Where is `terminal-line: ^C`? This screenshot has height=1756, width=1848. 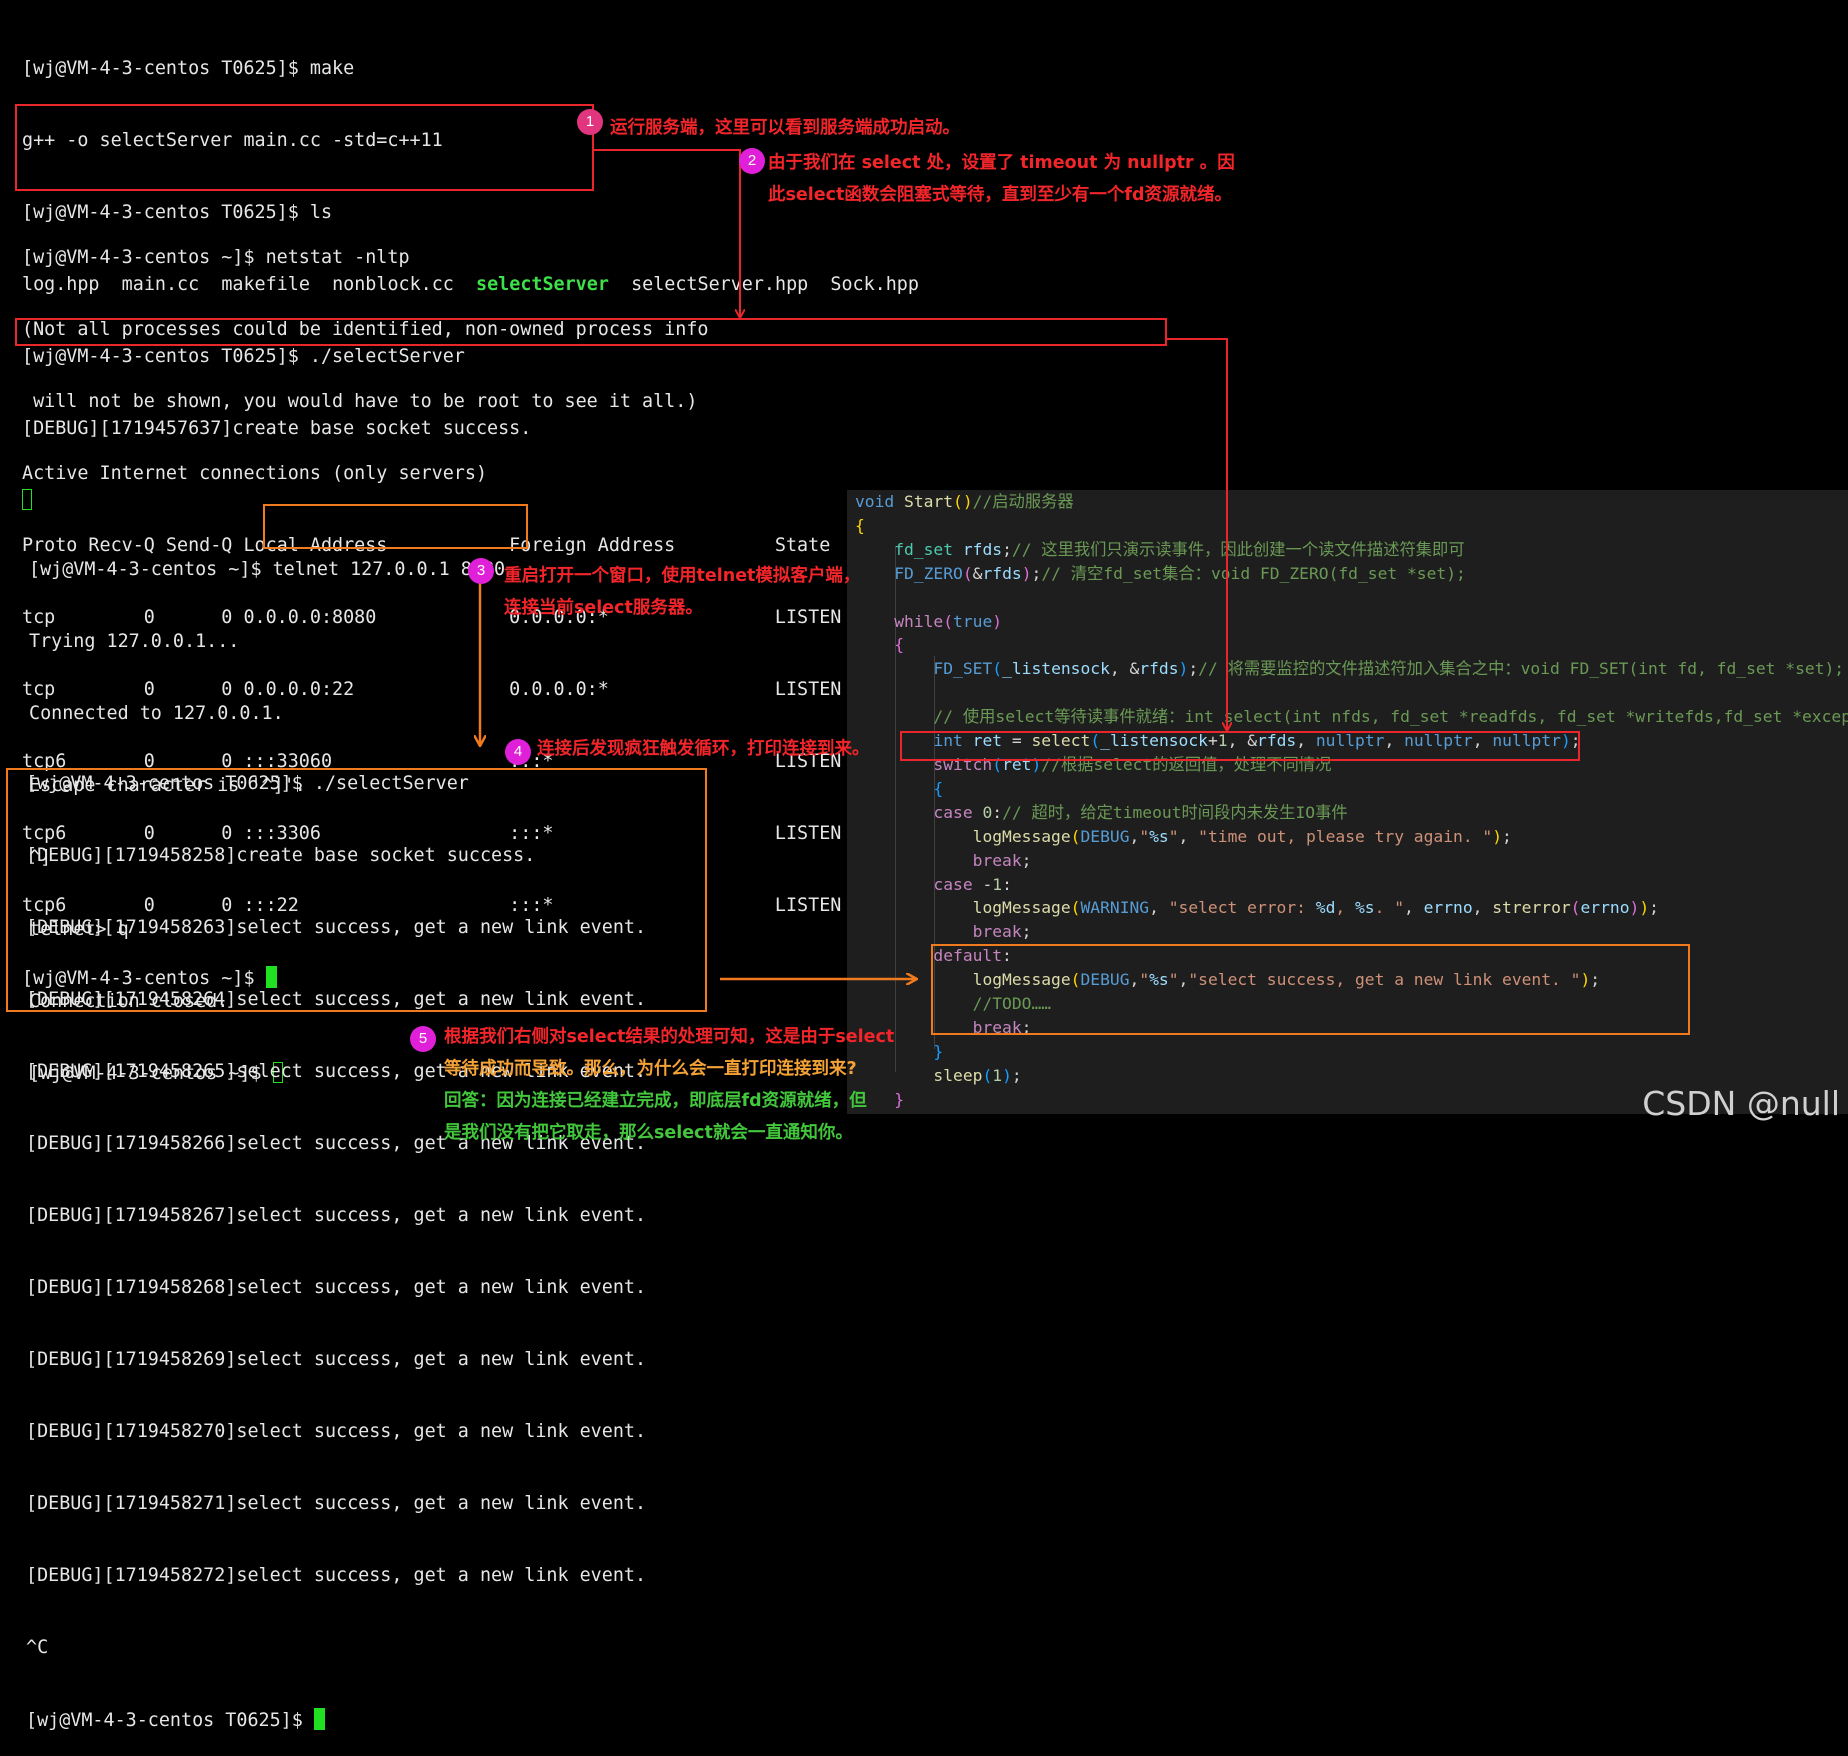 terminal-line: ^C is located at coordinates (336, 1648).